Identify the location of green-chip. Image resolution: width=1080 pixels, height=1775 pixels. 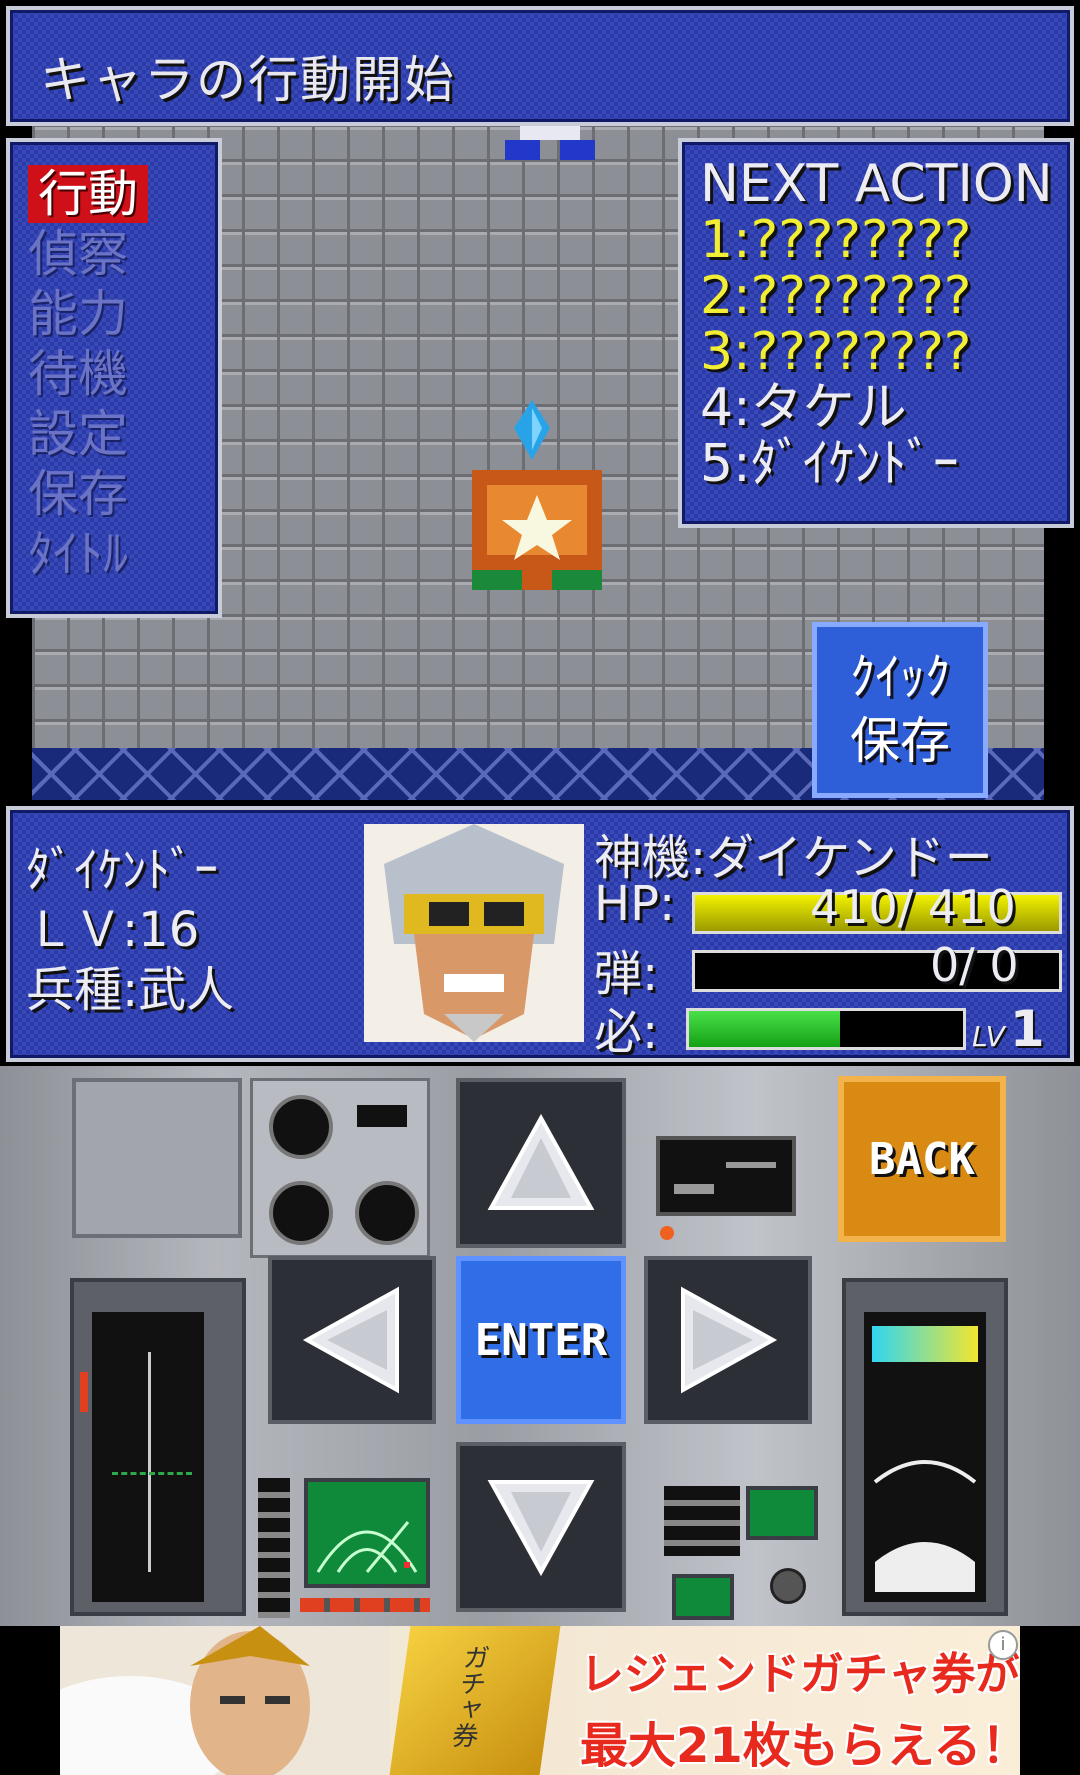
(703, 1597).